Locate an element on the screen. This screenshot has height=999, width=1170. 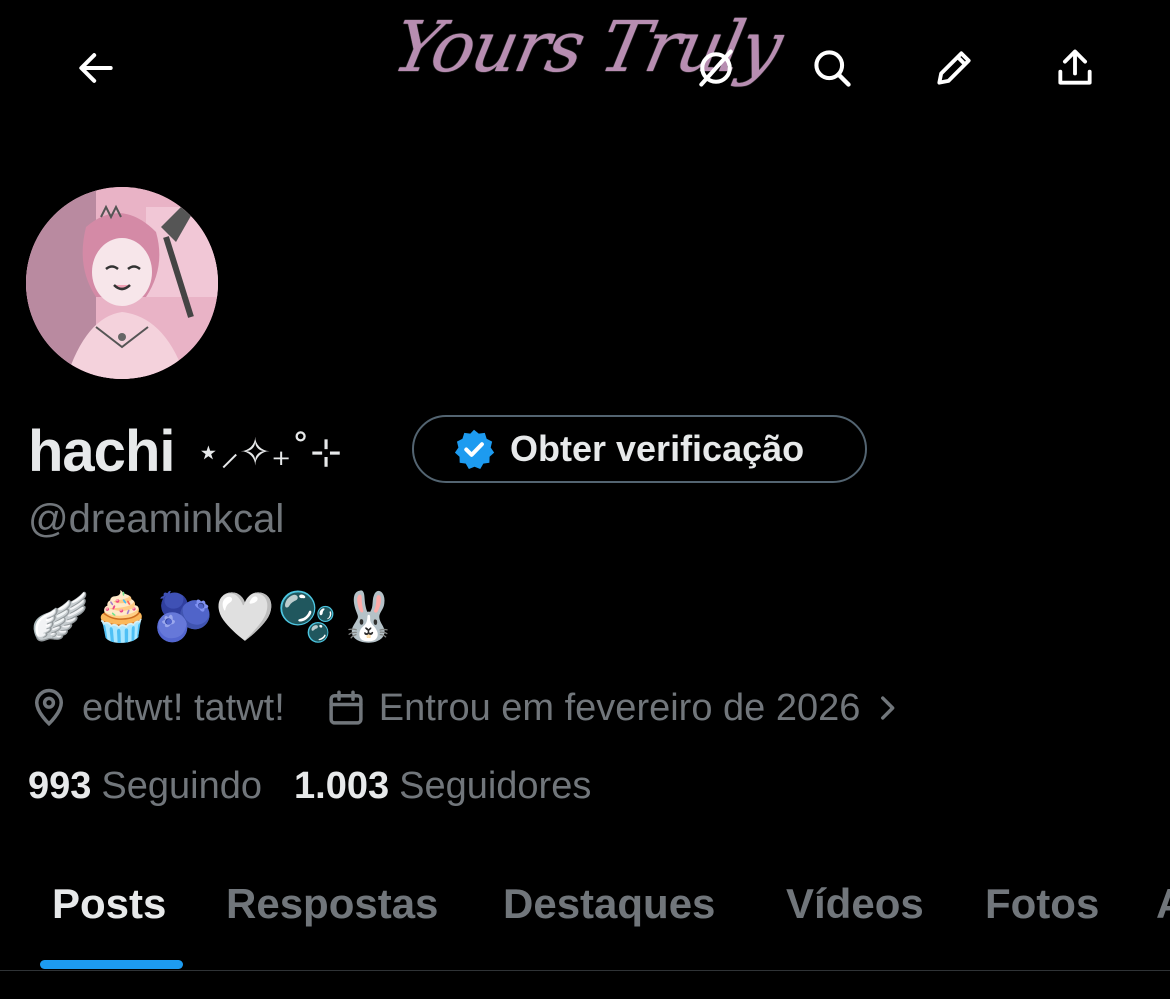
search-button is located at coordinates (832, 68).